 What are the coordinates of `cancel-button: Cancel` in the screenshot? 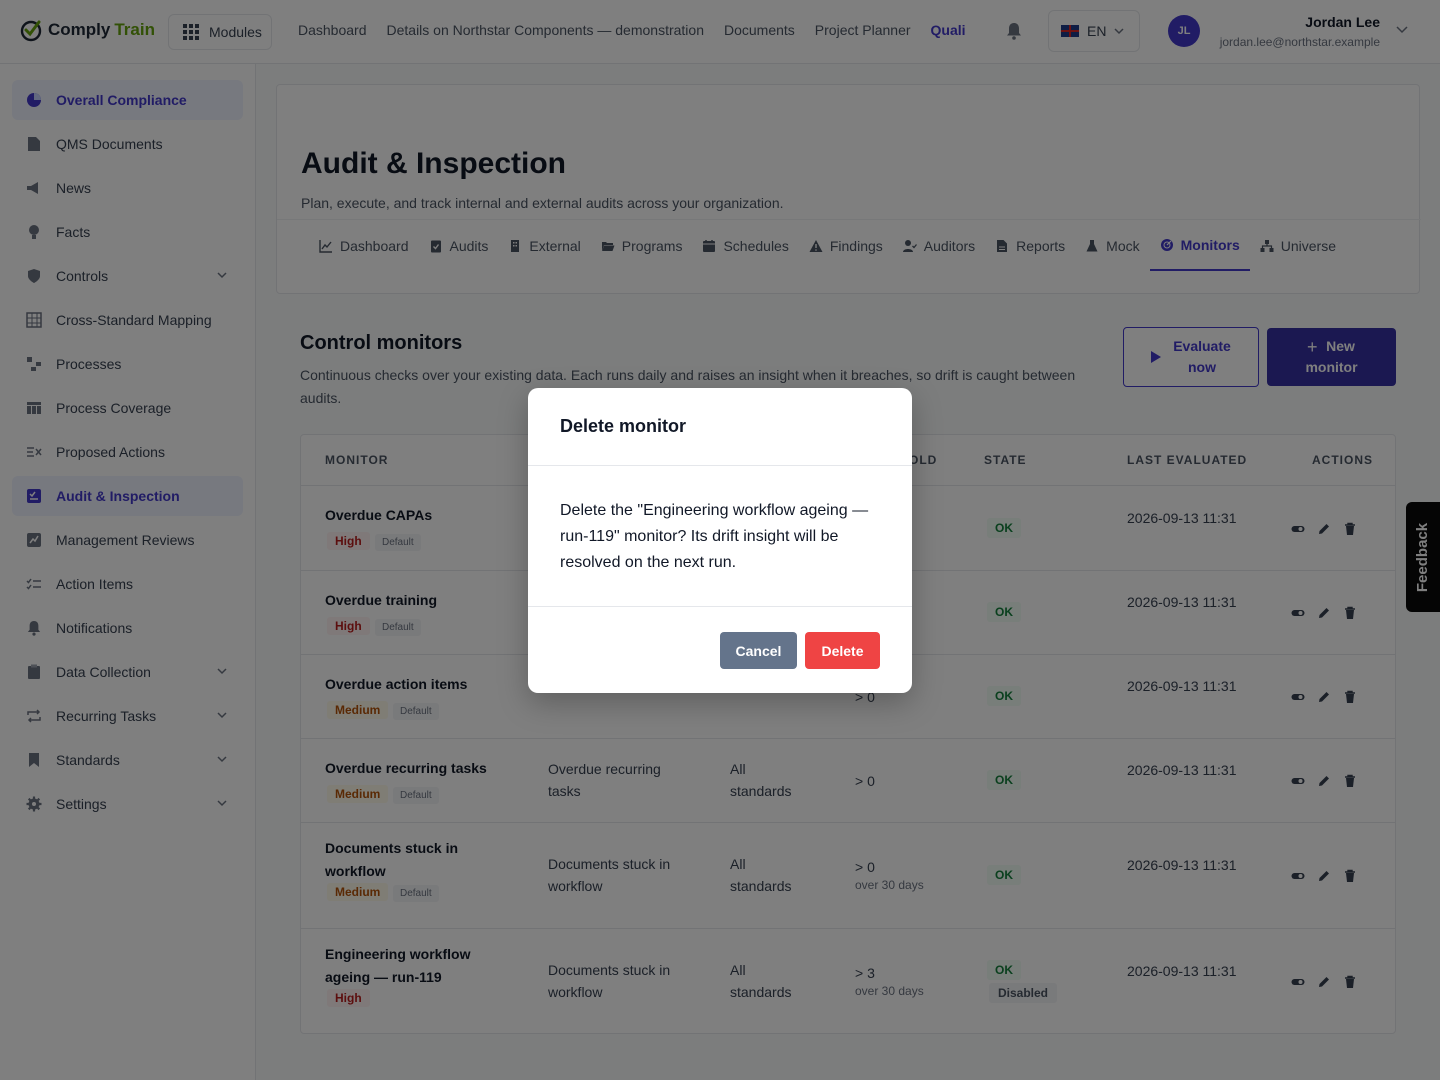 It's located at (758, 650).